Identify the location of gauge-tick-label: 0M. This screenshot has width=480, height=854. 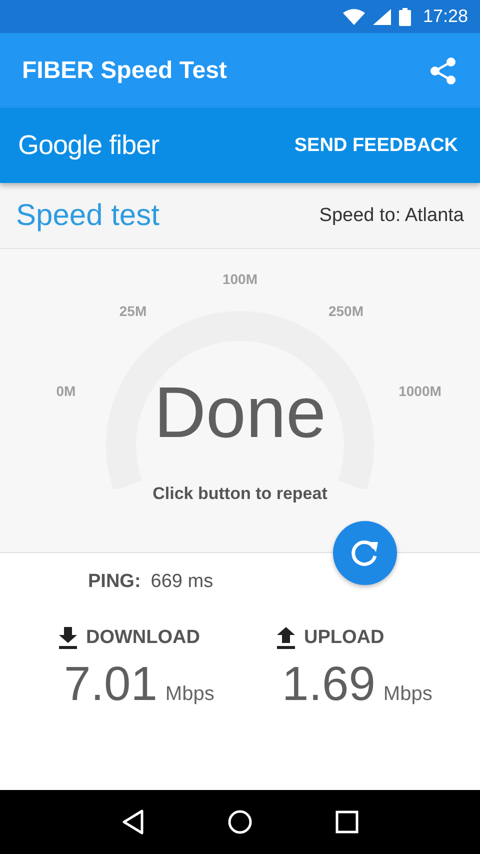
(66, 391).